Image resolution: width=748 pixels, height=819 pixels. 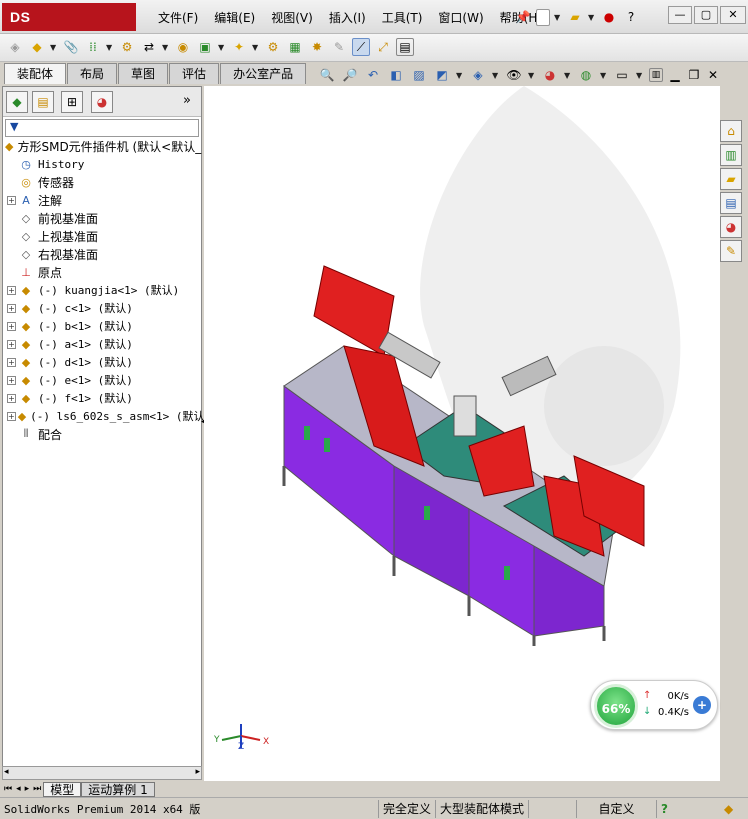 I want to click on traffic-light-icon: ●, so click(x=609, y=17).